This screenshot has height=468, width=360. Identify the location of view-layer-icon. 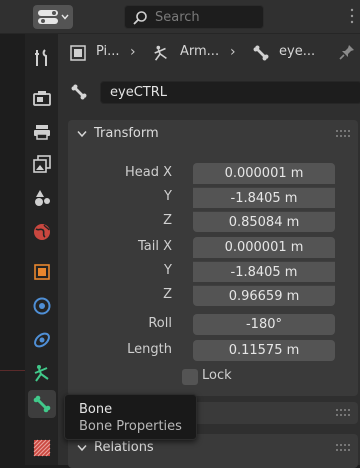
(42, 164).